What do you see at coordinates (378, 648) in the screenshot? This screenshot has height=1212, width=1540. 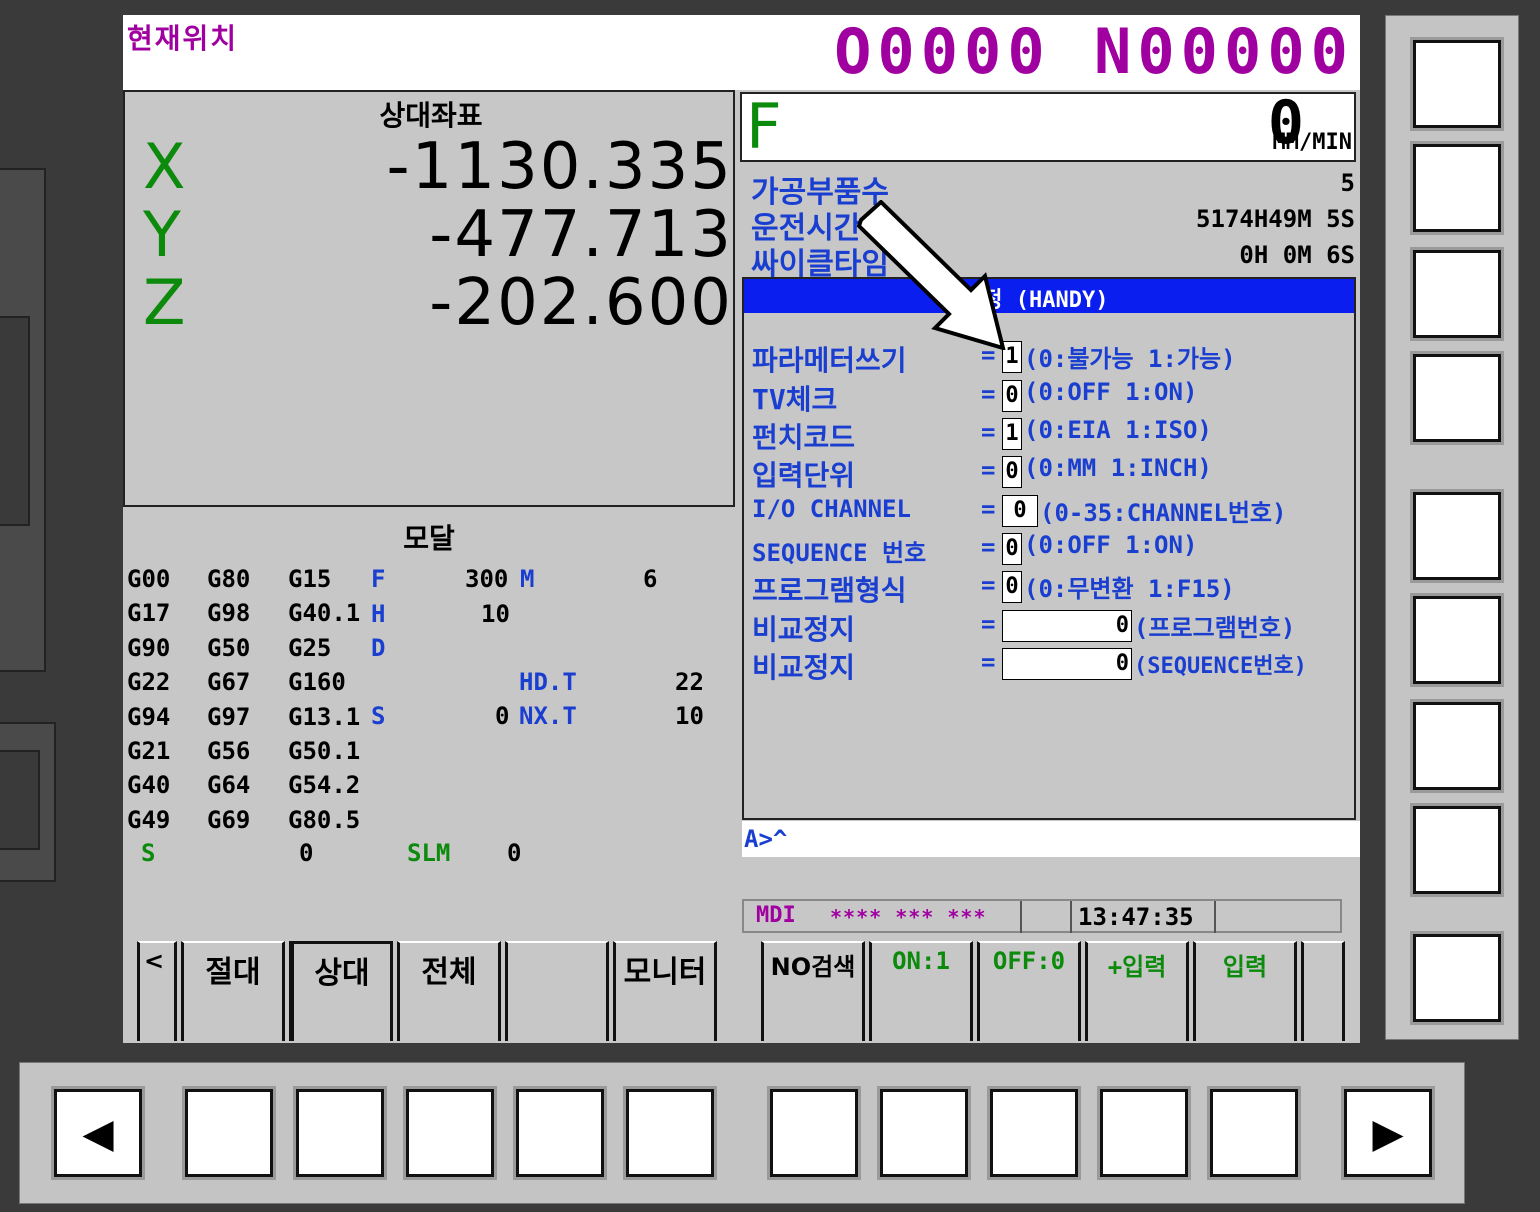 I see `modal-d-label: D` at bounding box center [378, 648].